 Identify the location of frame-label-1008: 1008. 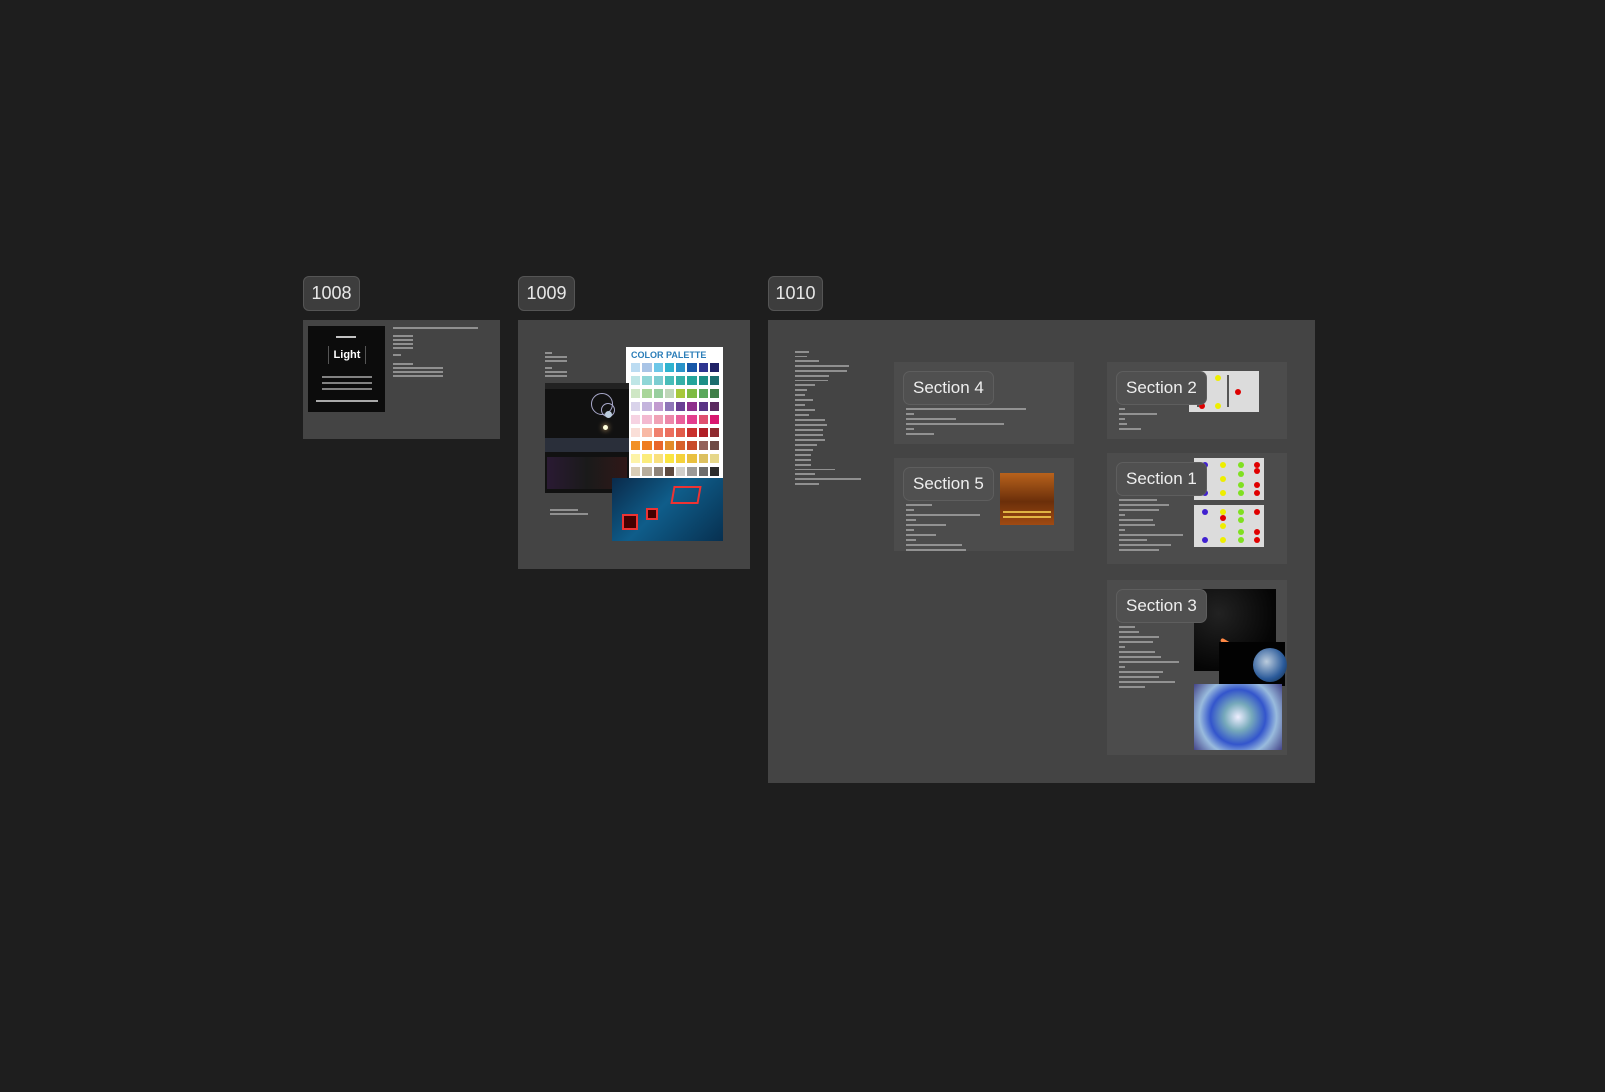
(331, 293).